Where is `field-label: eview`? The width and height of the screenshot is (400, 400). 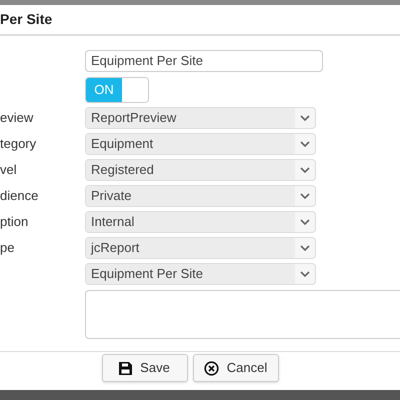 field-label: eview is located at coordinates (17, 118).